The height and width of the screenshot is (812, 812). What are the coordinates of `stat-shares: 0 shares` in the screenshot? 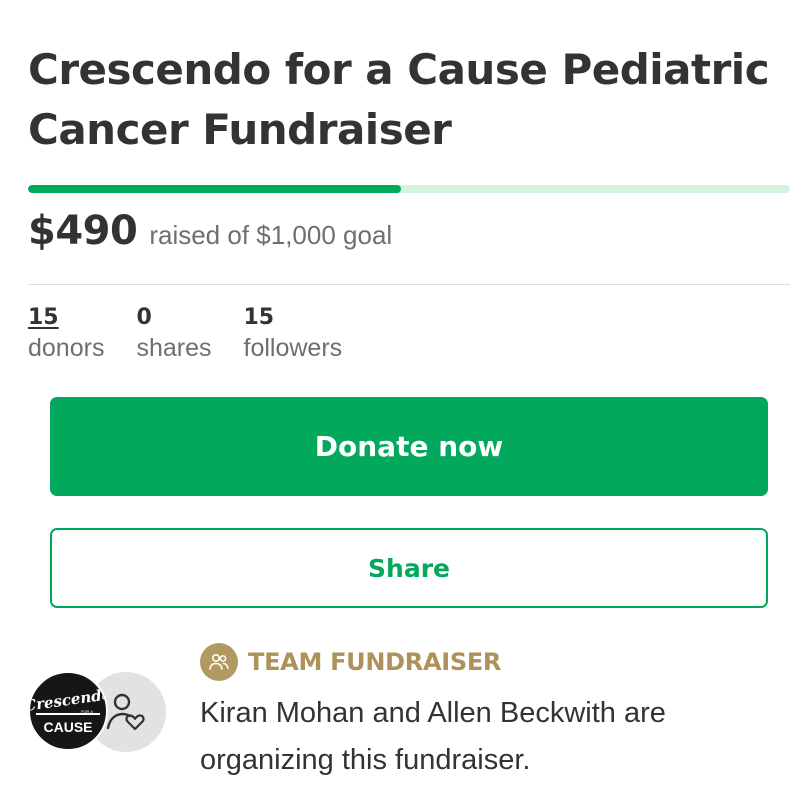 It's located at (173, 334).